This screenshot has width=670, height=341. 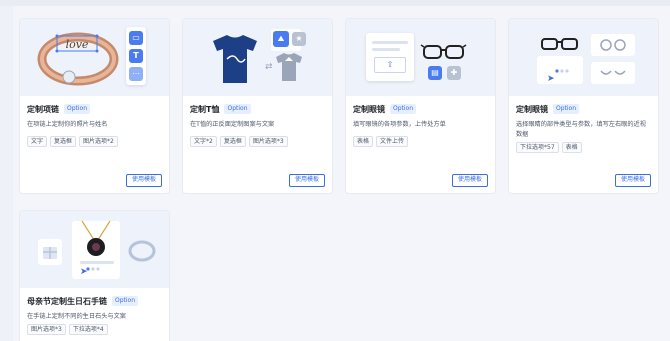 I want to click on tag-list: 文字*2 复选框 图片选项*3, so click(x=257, y=141).